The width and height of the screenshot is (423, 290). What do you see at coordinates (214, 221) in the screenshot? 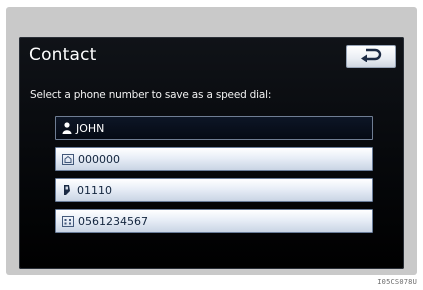
I see `phone-number-row: 0561234567` at bounding box center [214, 221].